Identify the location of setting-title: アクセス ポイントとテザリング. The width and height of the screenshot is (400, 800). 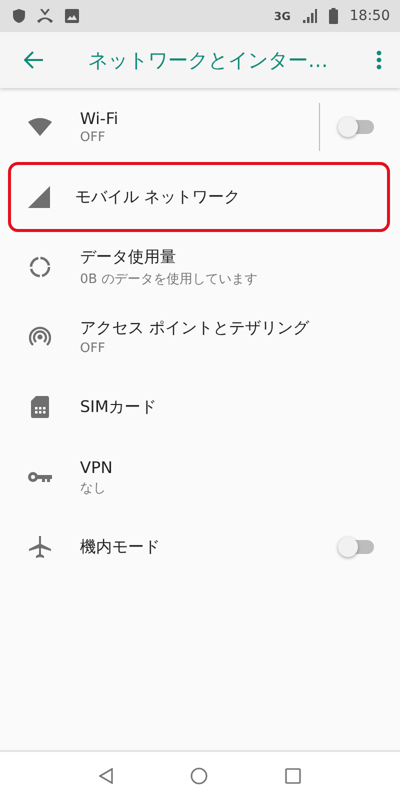
(195, 328).